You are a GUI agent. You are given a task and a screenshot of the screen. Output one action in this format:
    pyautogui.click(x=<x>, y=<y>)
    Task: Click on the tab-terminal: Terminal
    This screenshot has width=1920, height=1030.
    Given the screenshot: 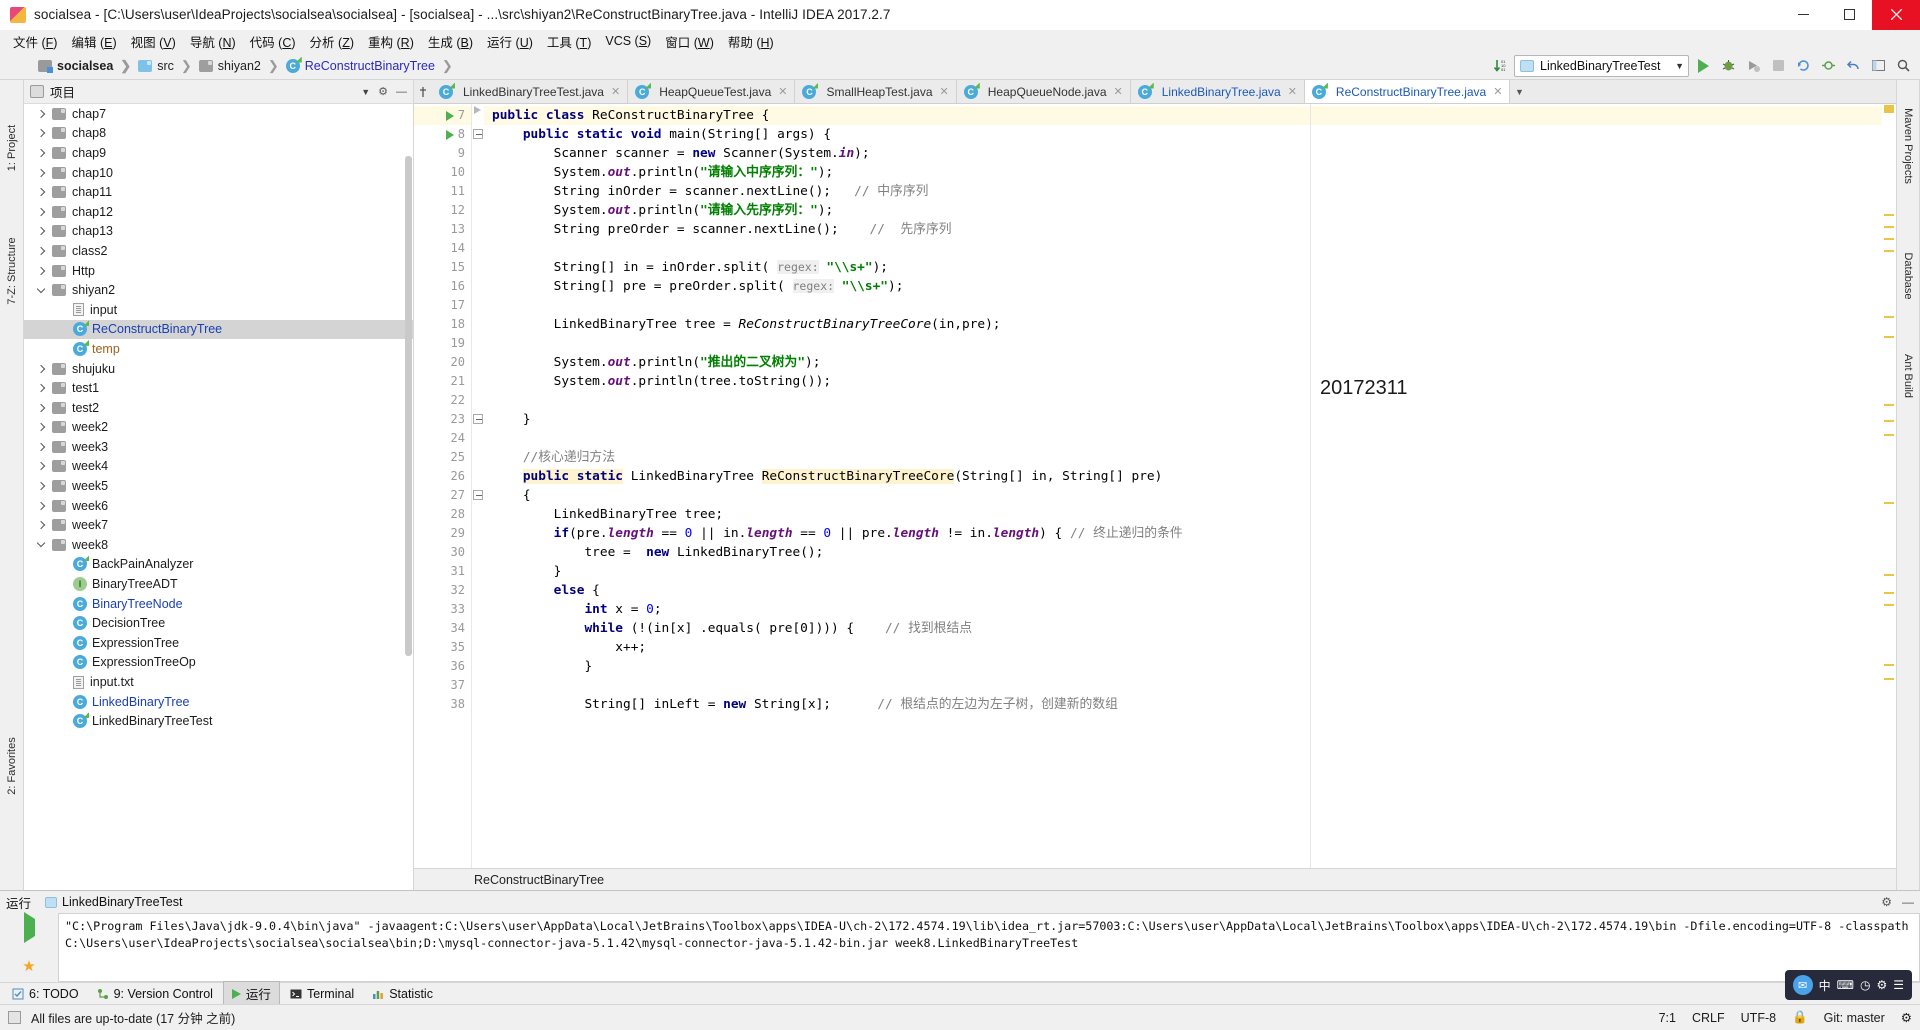 What is the action you would take?
    pyautogui.click(x=322, y=994)
    